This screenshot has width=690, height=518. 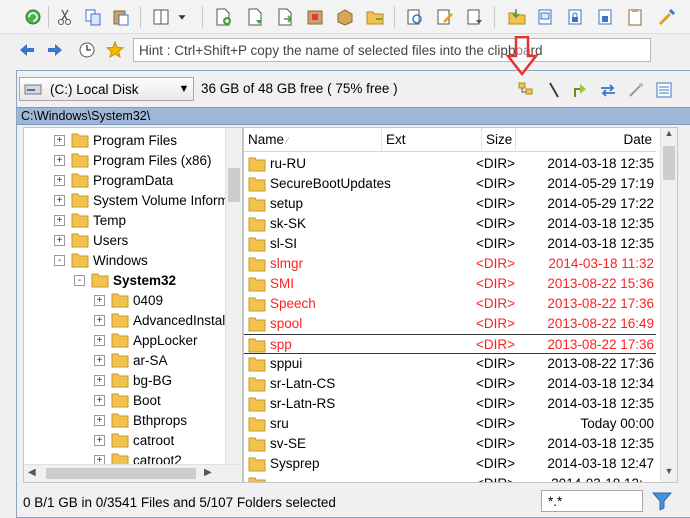 I want to click on view-icon, so click(x=161, y=17).